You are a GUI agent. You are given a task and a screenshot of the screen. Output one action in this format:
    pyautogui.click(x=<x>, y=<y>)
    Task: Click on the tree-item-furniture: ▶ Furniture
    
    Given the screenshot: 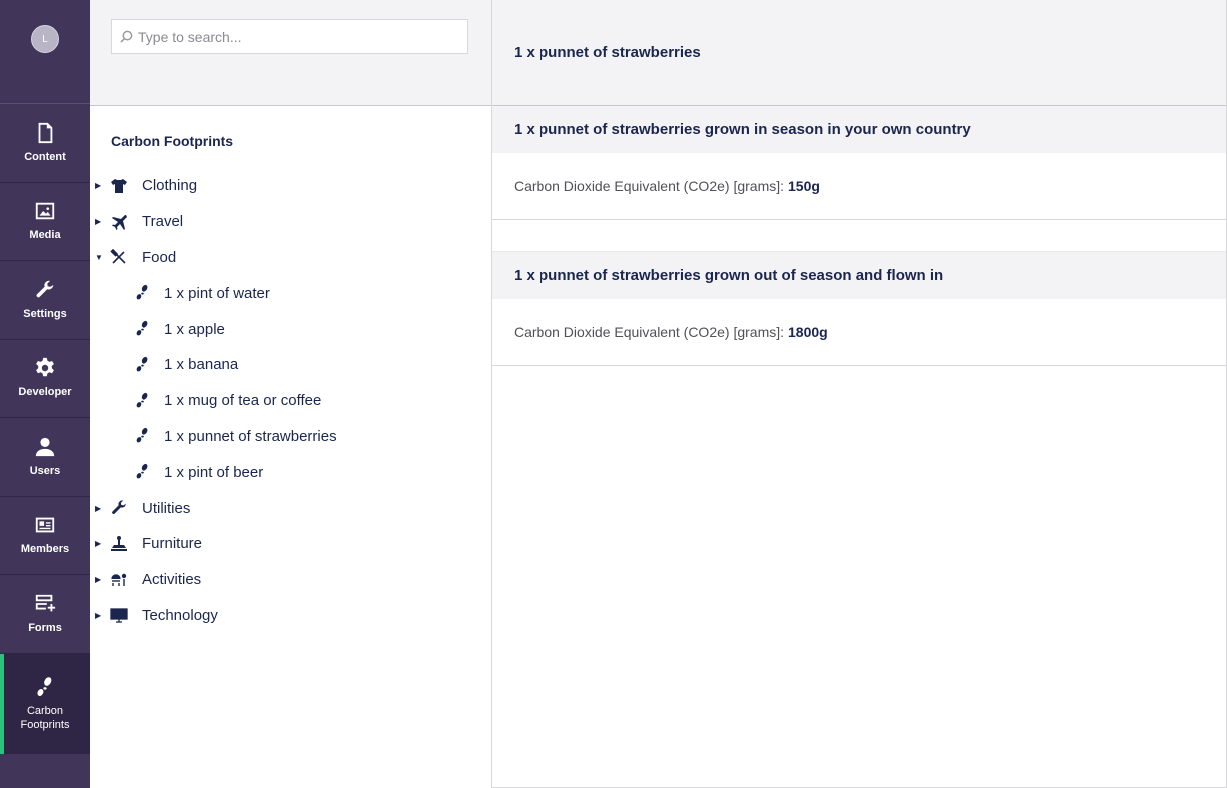 What is the action you would take?
    pyautogui.click(x=290, y=544)
    